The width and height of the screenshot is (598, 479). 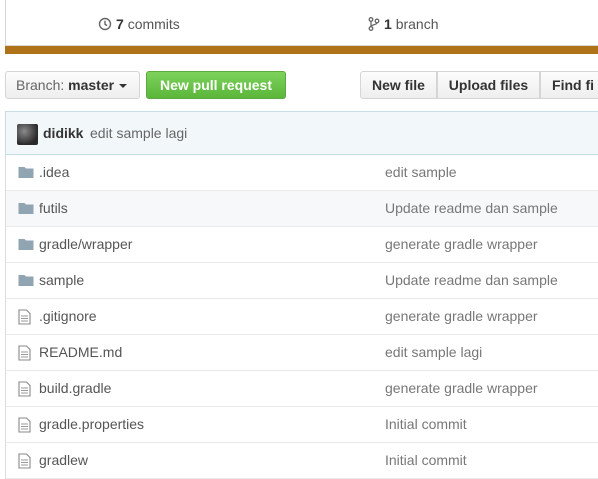 I want to click on caret-down-icon, so click(x=123, y=86).